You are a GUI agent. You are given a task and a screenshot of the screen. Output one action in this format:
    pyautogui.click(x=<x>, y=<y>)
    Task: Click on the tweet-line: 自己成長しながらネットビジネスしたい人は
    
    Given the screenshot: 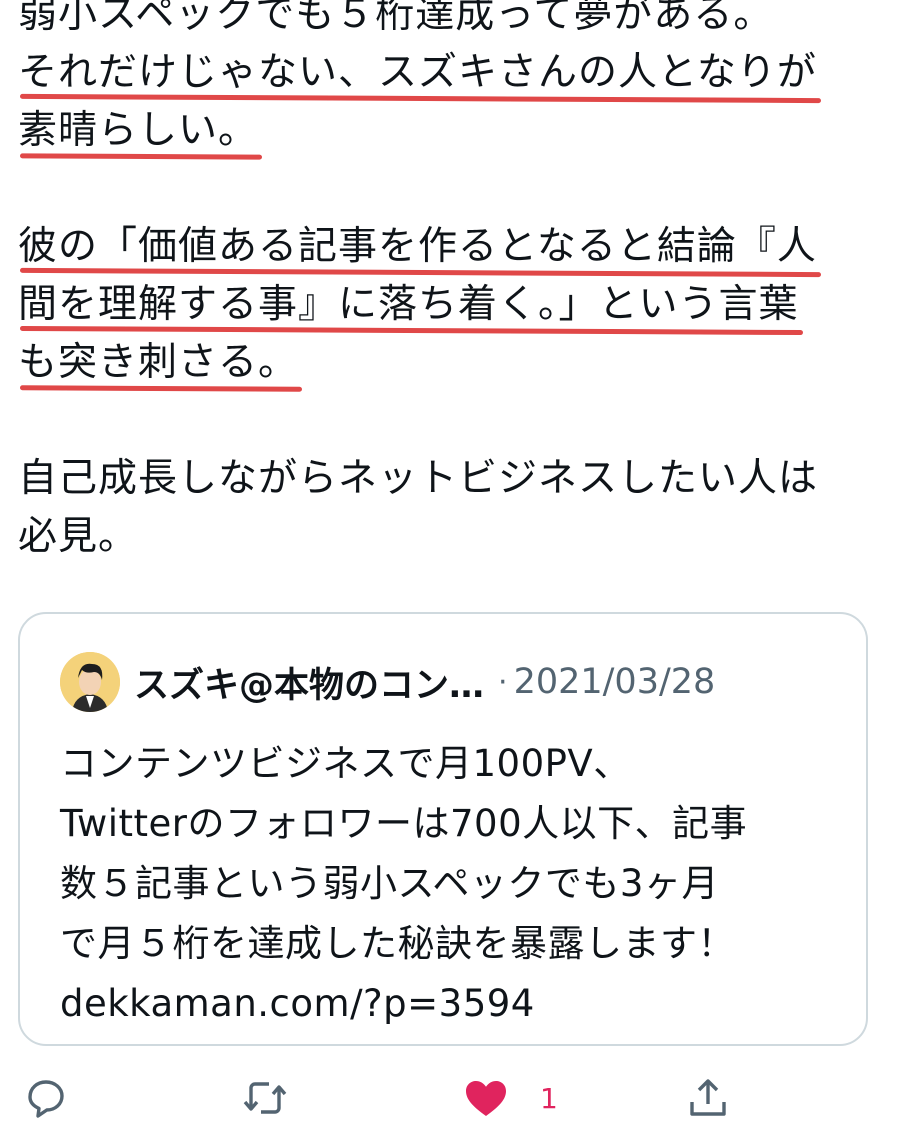 What is the action you would take?
    pyautogui.click(x=418, y=478)
    